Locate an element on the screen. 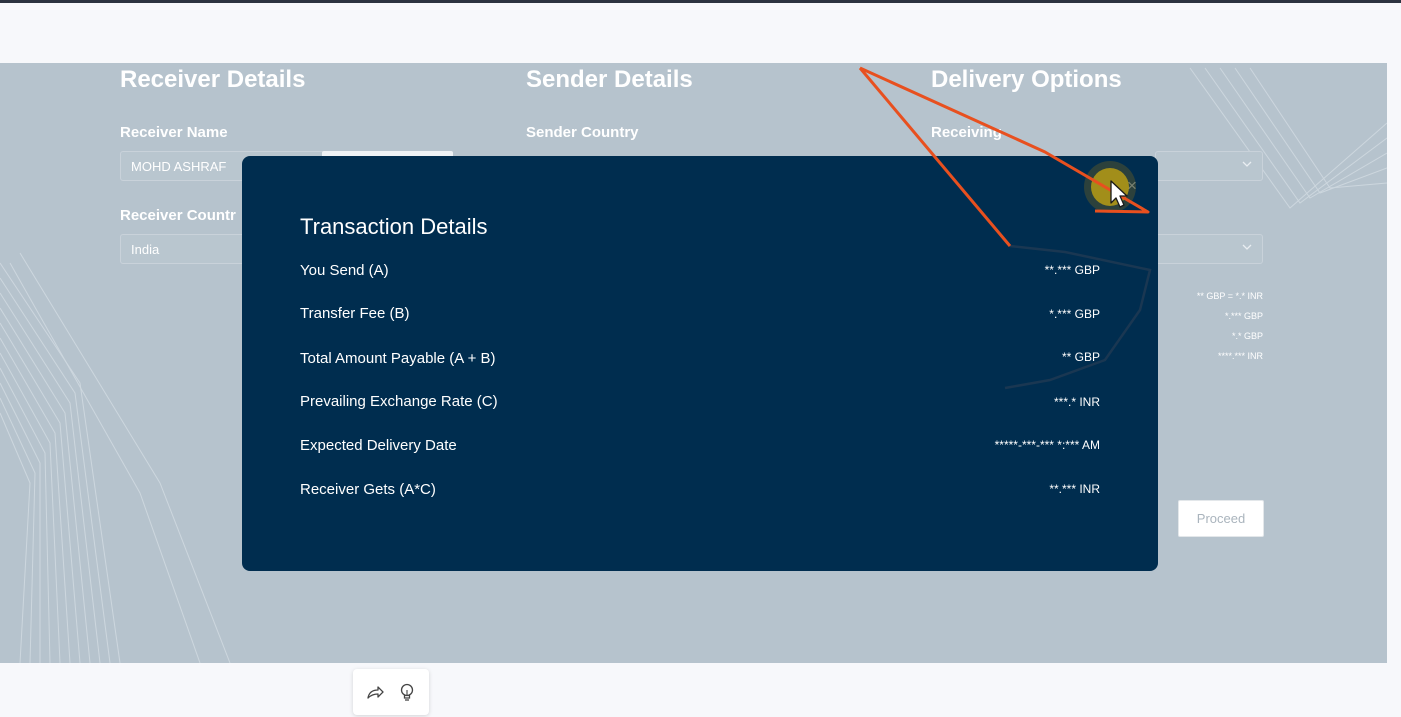 The image size is (1401, 717). row-value-you-send: **.*** GBP is located at coordinates (1072, 270).